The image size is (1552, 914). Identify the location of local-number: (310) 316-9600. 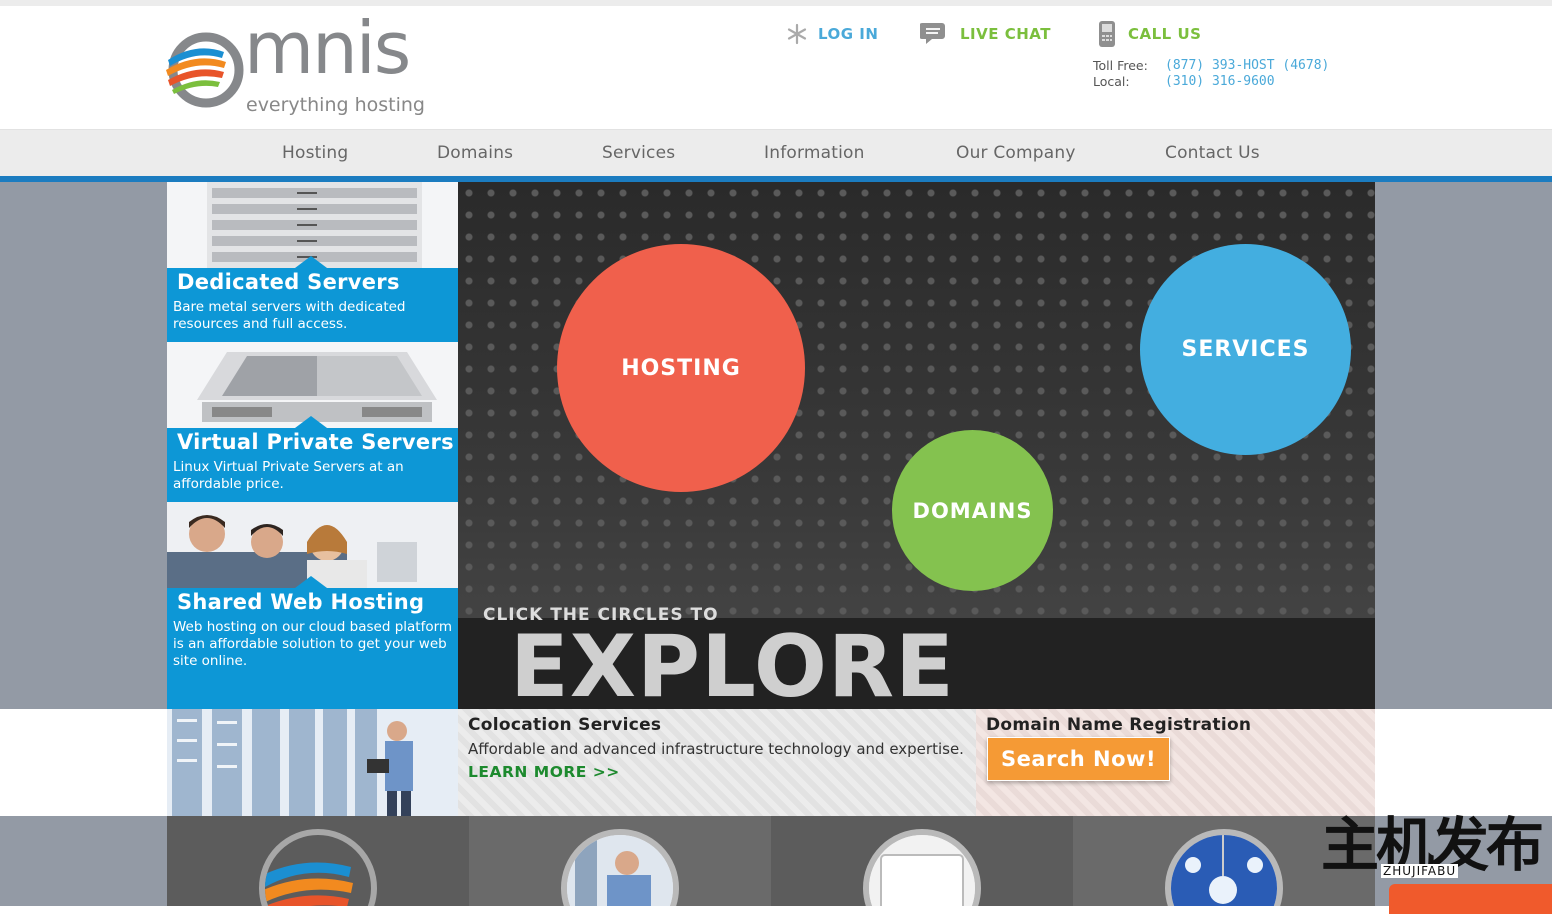
(1220, 82).